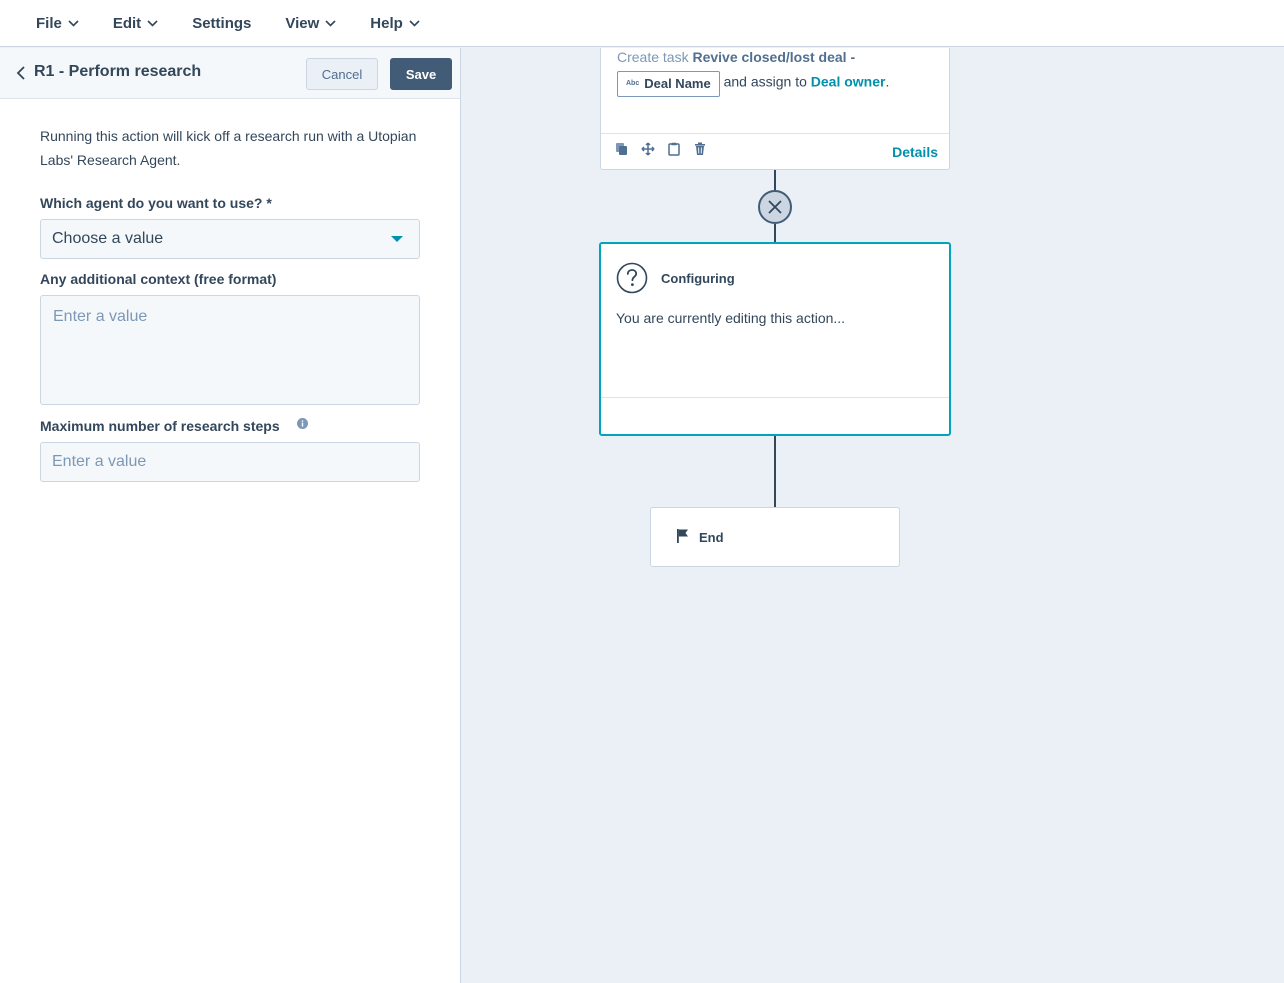  Describe the element at coordinates (49, 23) in the screenshot. I see `menu-file-label: File` at that location.